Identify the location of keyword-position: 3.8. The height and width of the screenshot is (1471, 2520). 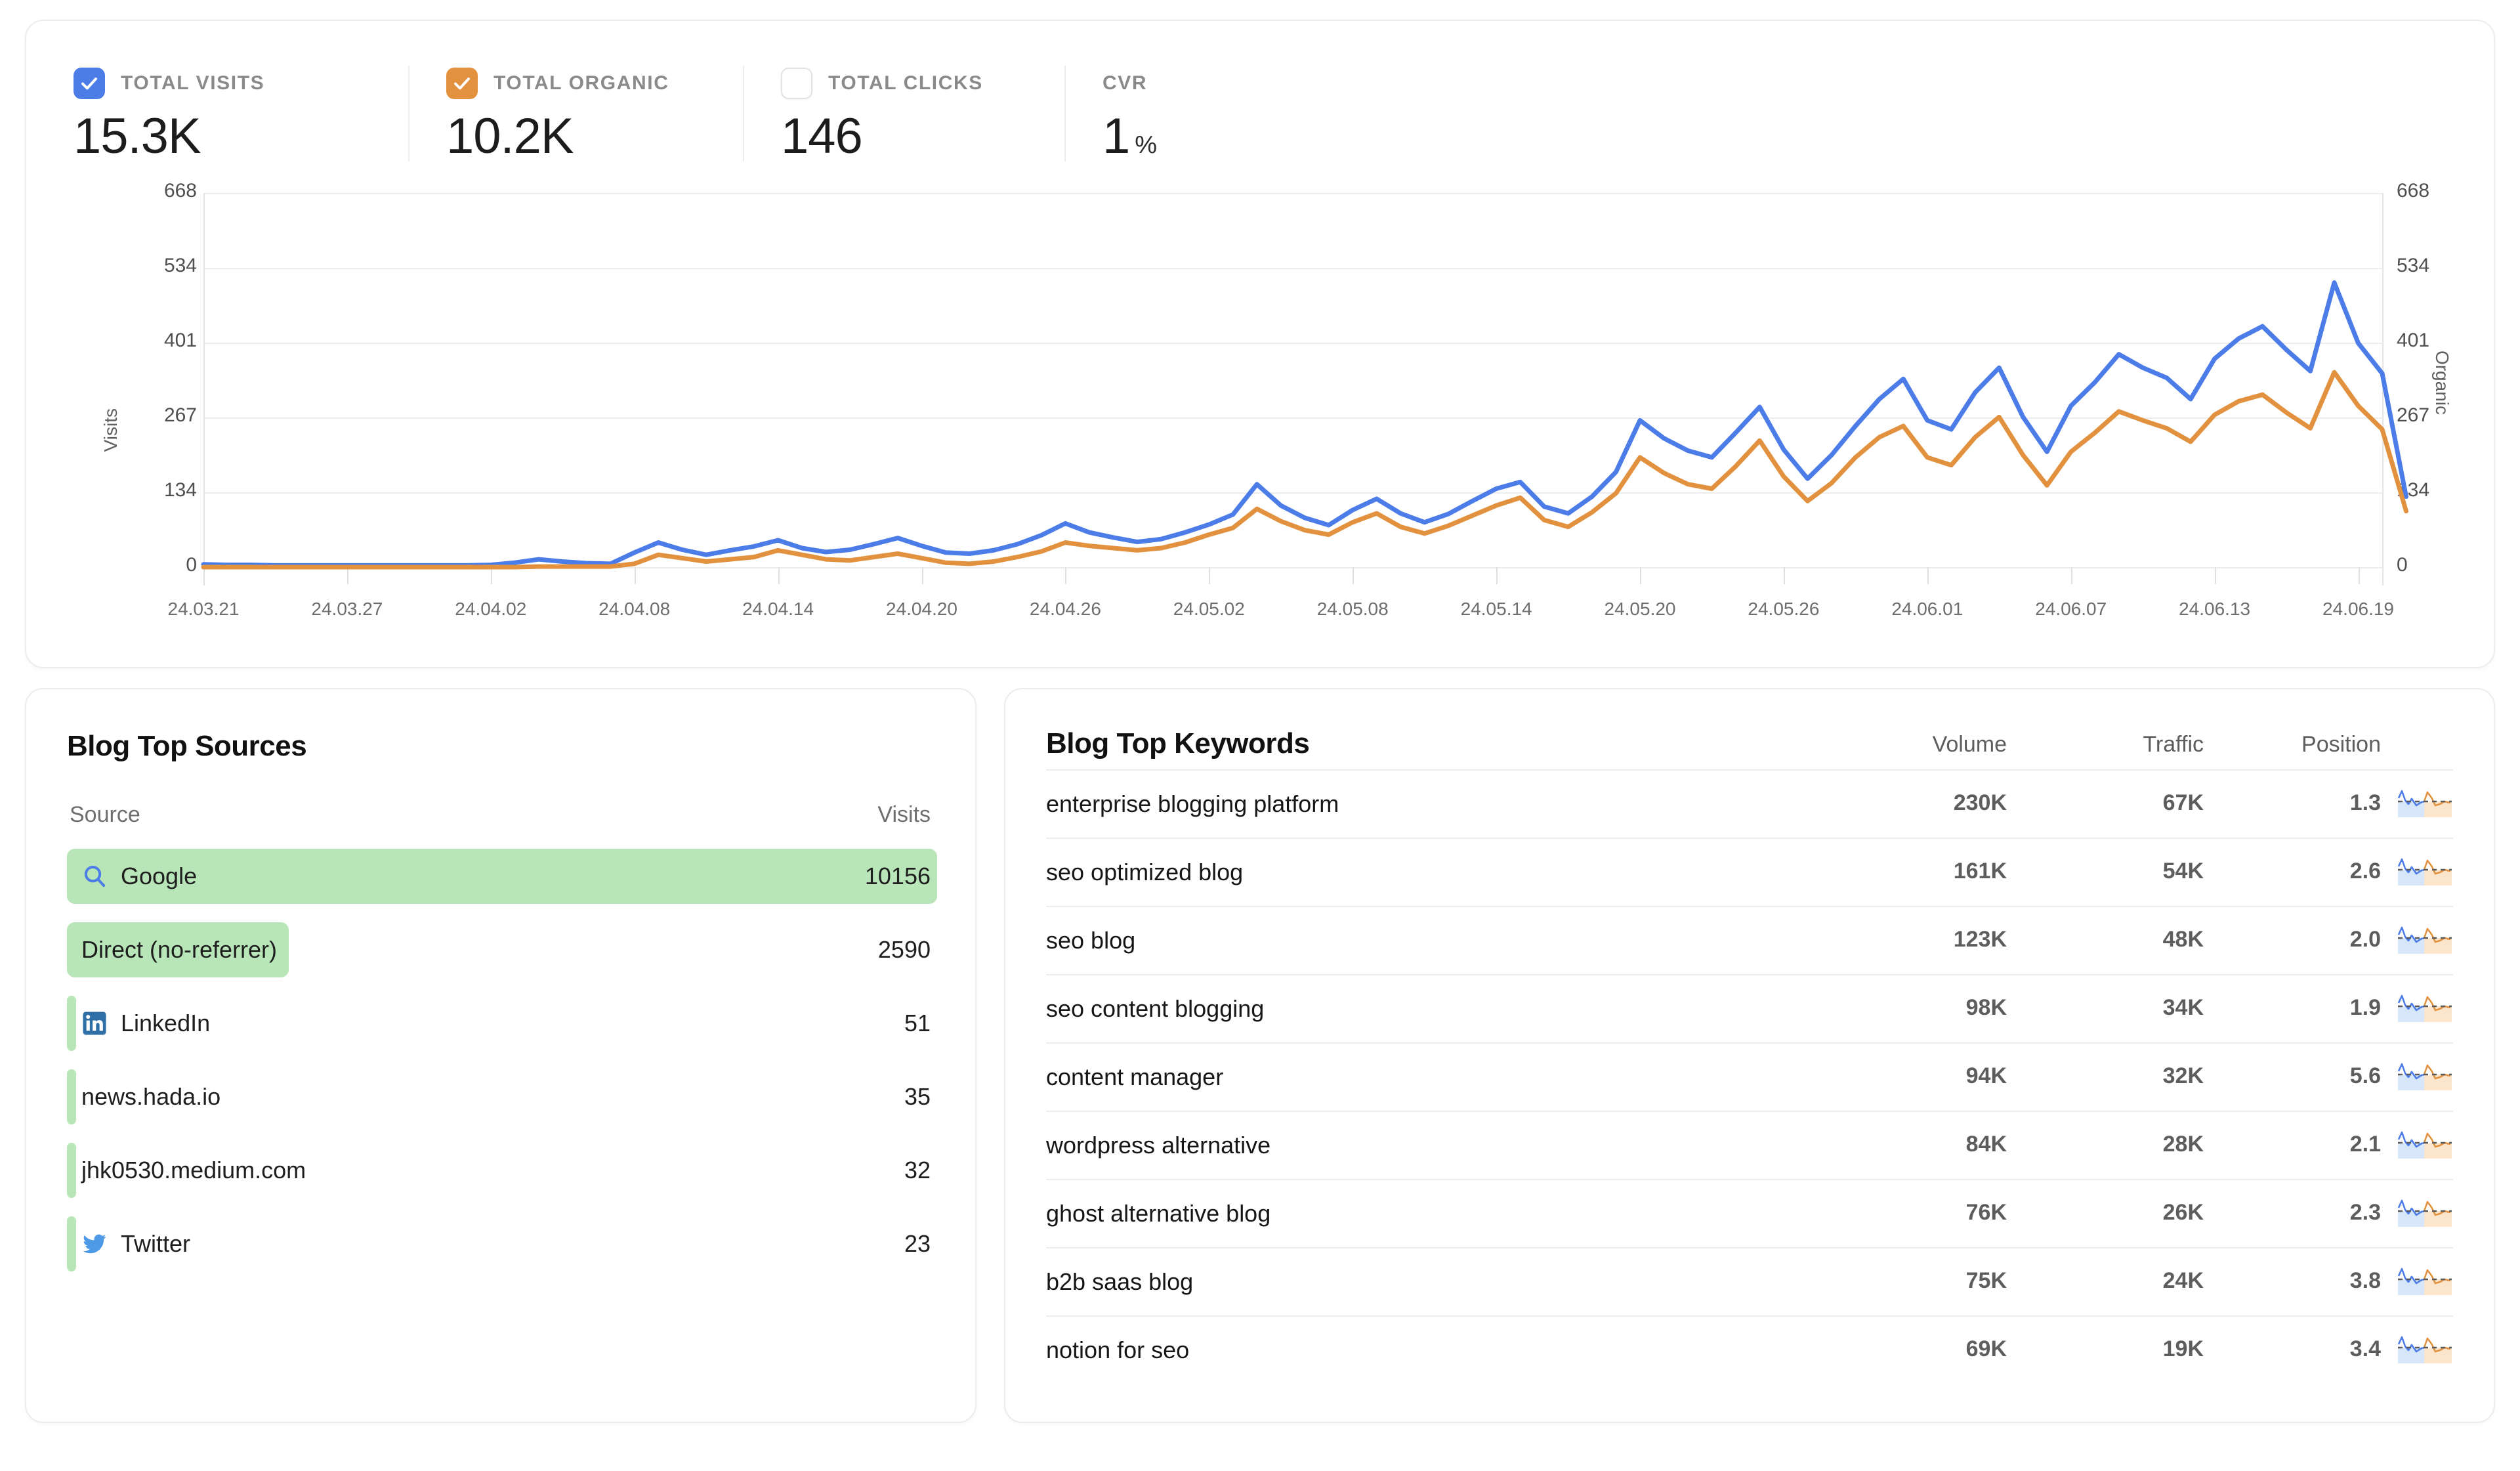
(2365, 1280).